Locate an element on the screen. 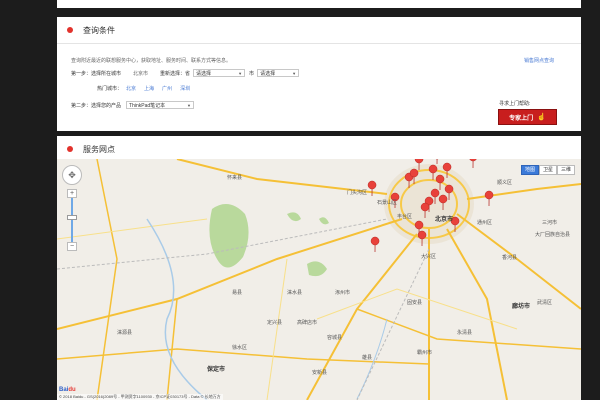 This screenshot has height=400, width=600. step2-row: 第二步：选择您的产品 ThinkPad笔记本 ▼ is located at coordinates (133, 105).